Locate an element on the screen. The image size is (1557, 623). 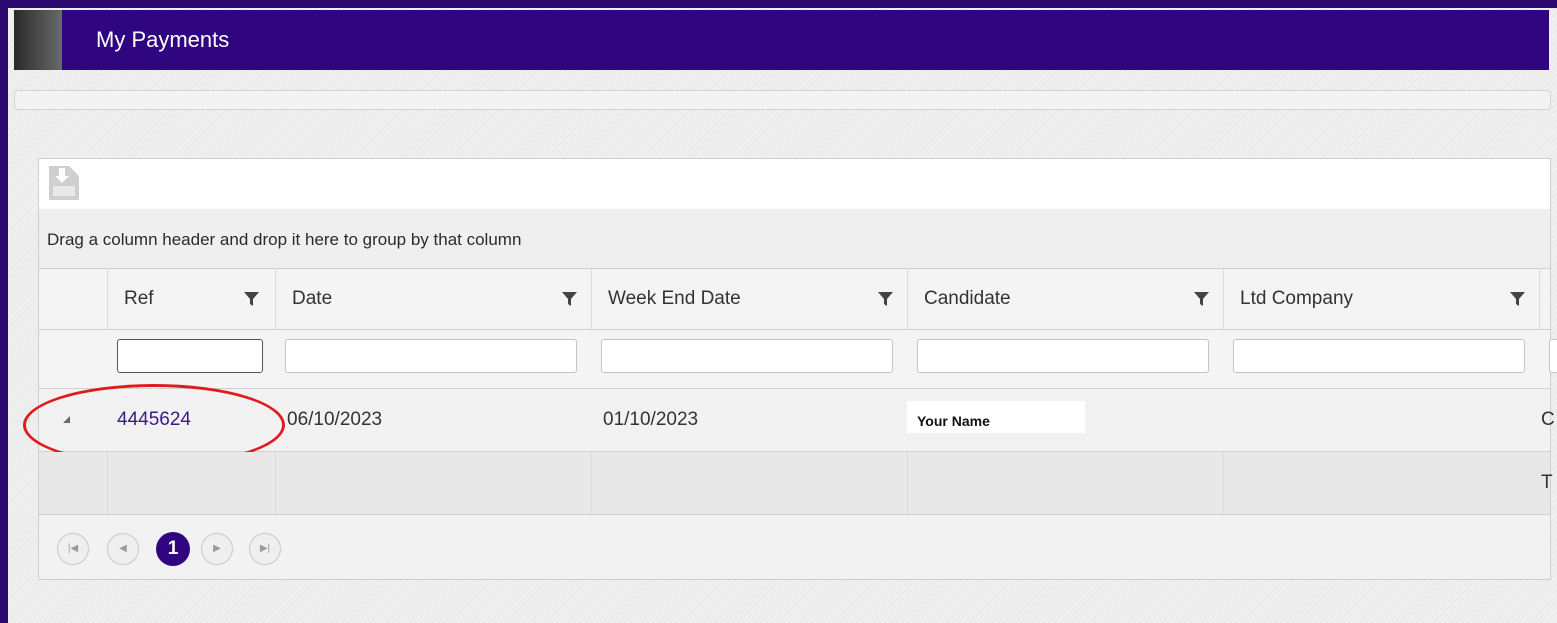
grid-footer-row: T is located at coordinates (796, 483).